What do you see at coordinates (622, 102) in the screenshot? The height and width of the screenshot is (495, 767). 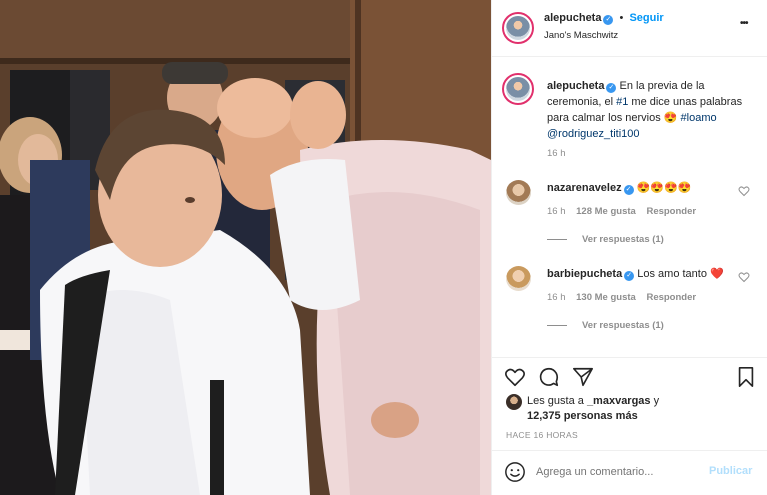 I see `hashtag-link-1: #1` at bounding box center [622, 102].